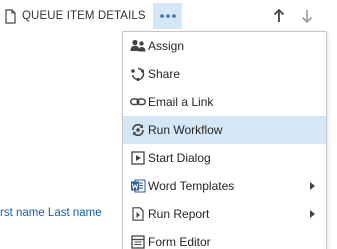 This screenshot has width=337, height=249. What do you see at coordinates (138, 130) in the screenshot?
I see `workflow-icon` at bounding box center [138, 130].